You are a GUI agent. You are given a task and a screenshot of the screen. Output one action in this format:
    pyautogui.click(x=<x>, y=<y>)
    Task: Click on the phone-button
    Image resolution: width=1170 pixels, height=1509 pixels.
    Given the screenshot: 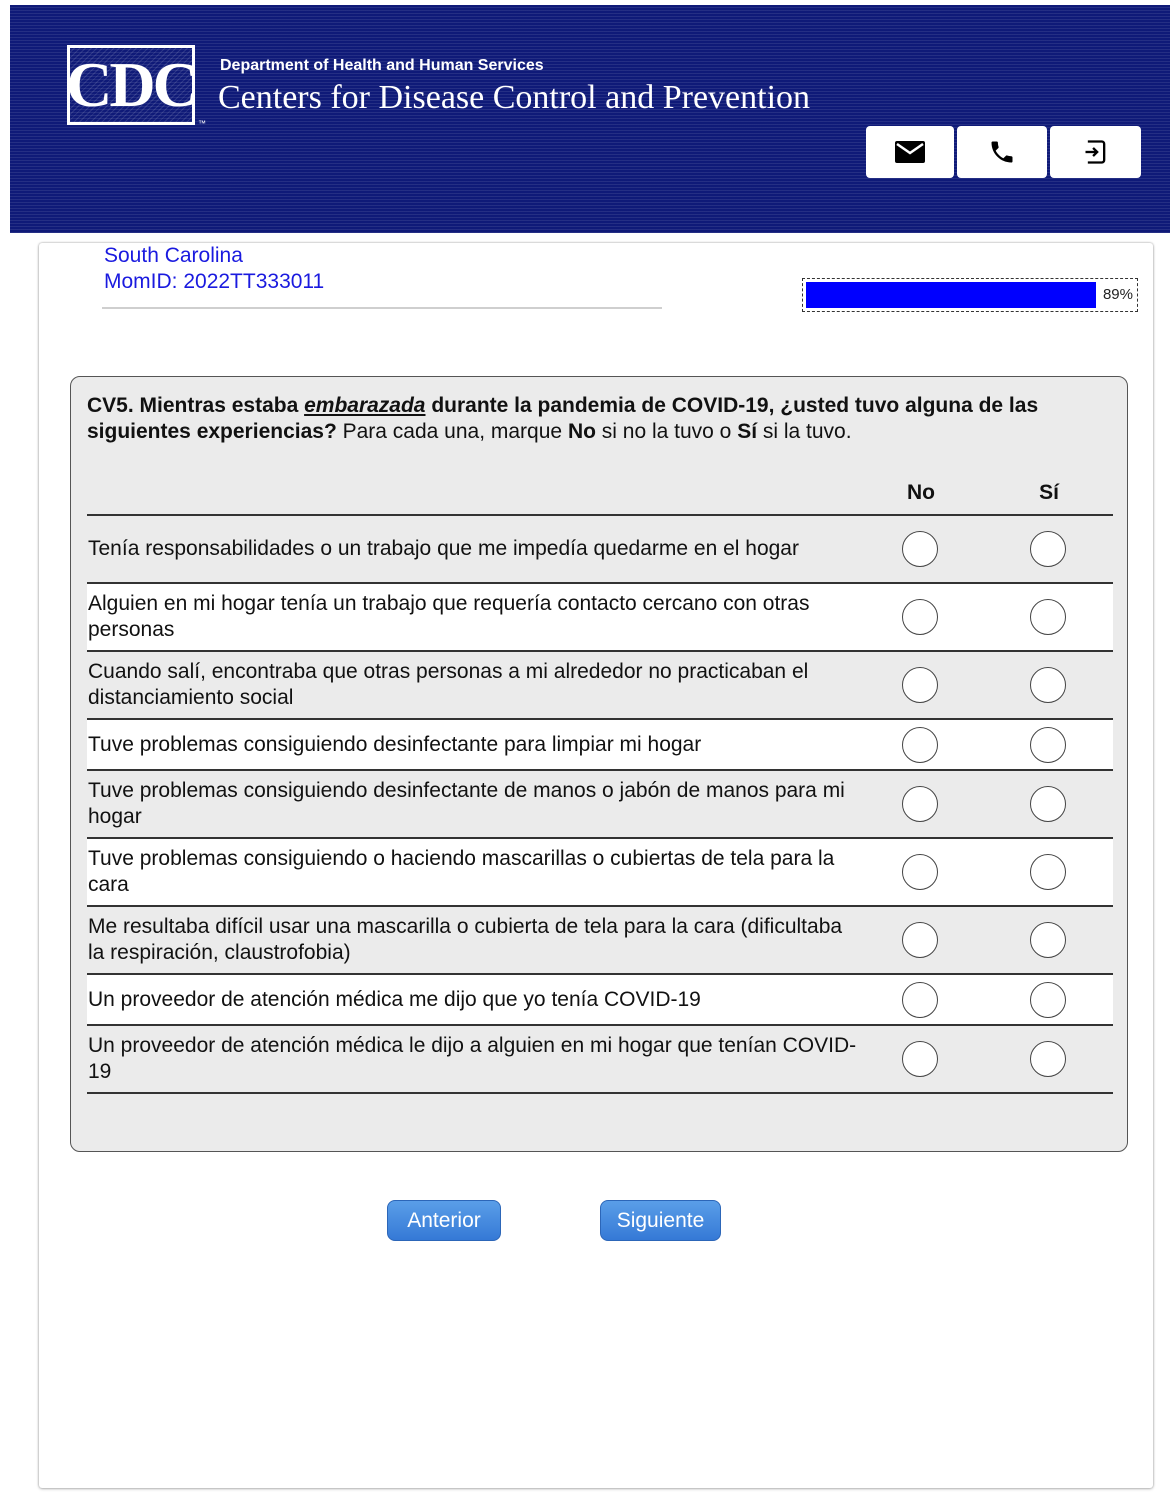 What is the action you would take?
    pyautogui.click(x=1002, y=152)
    